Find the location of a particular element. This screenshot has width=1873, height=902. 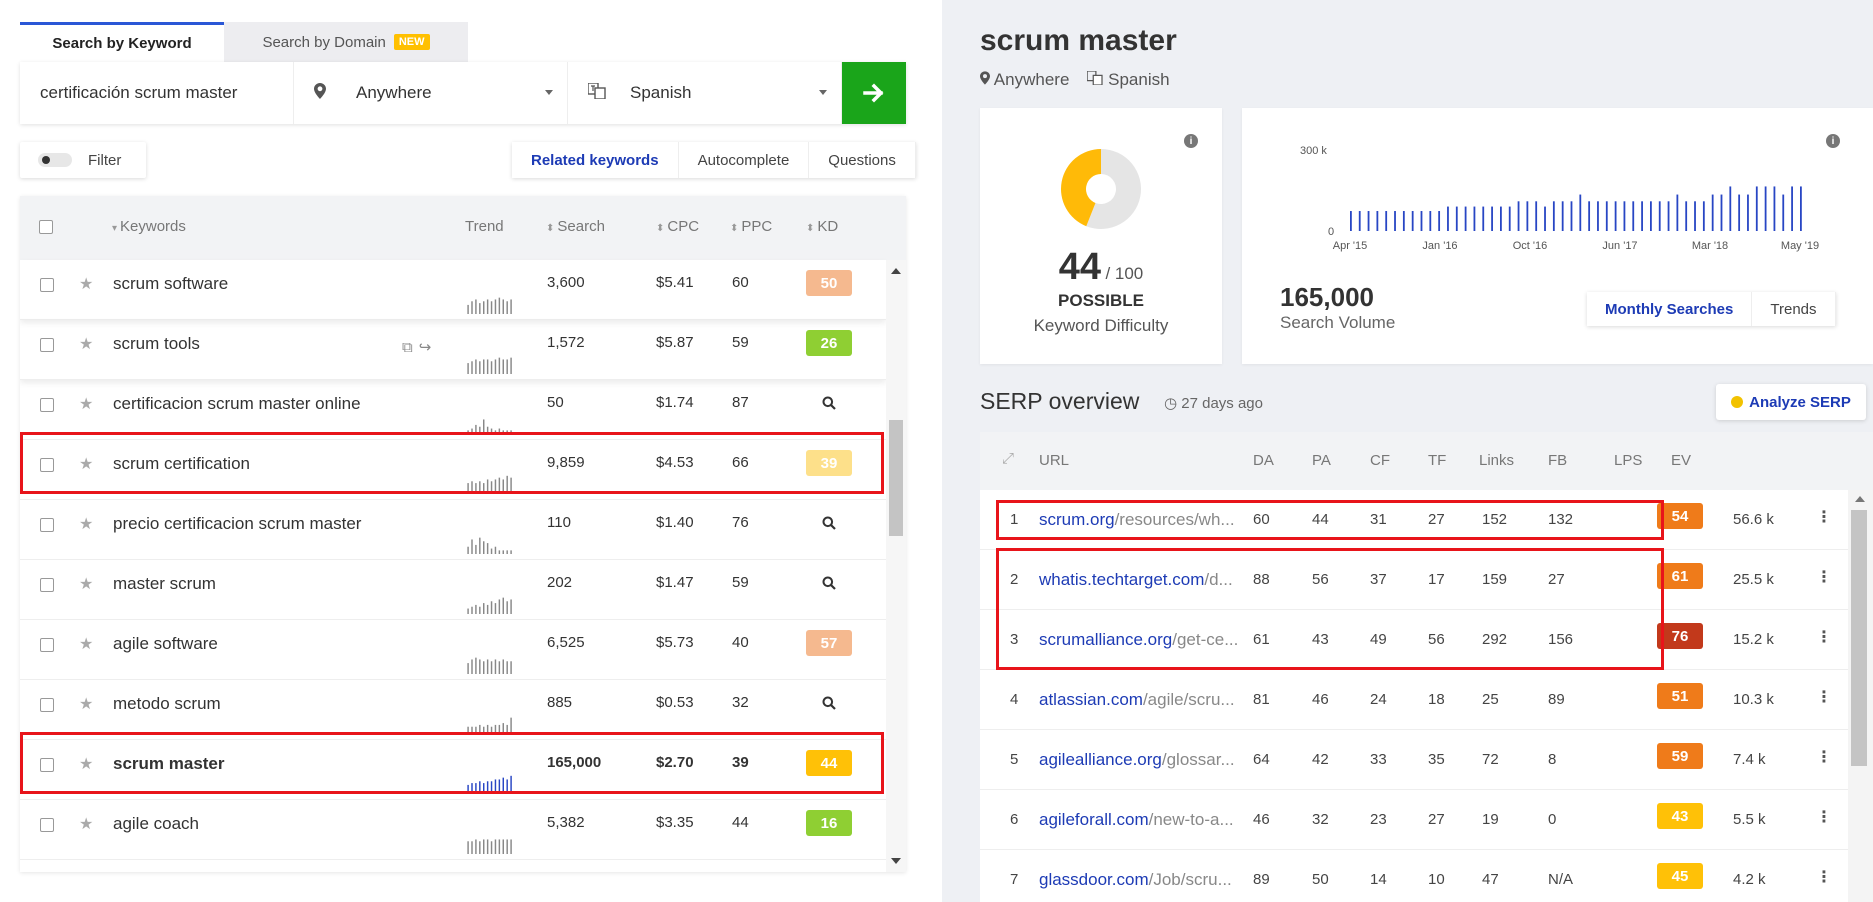

search-volume: 50 is located at coordinates (555, 402).